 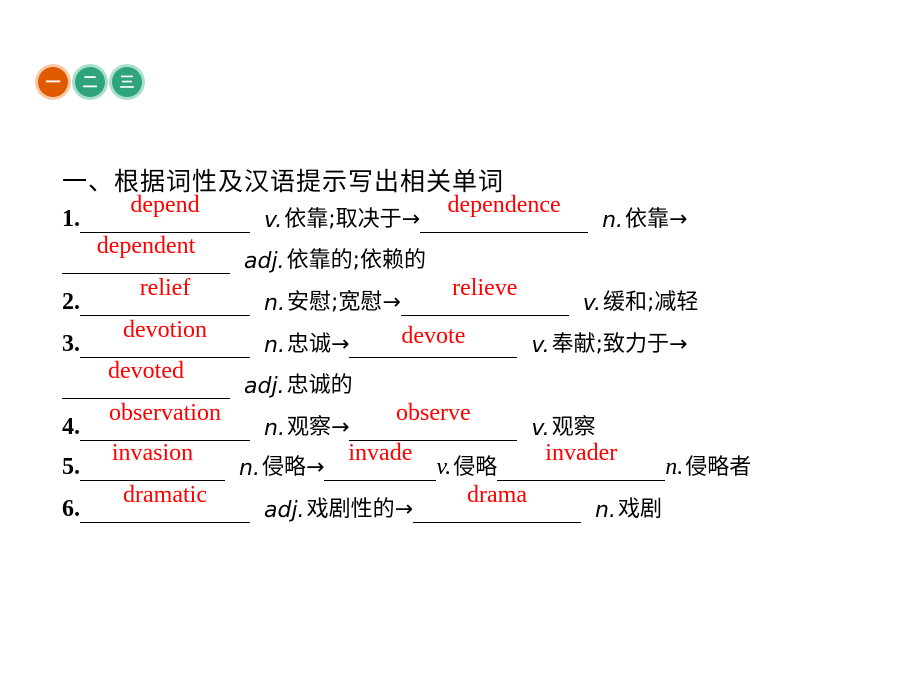 I want to click on item-number: 5., so click(x=71, y=467).